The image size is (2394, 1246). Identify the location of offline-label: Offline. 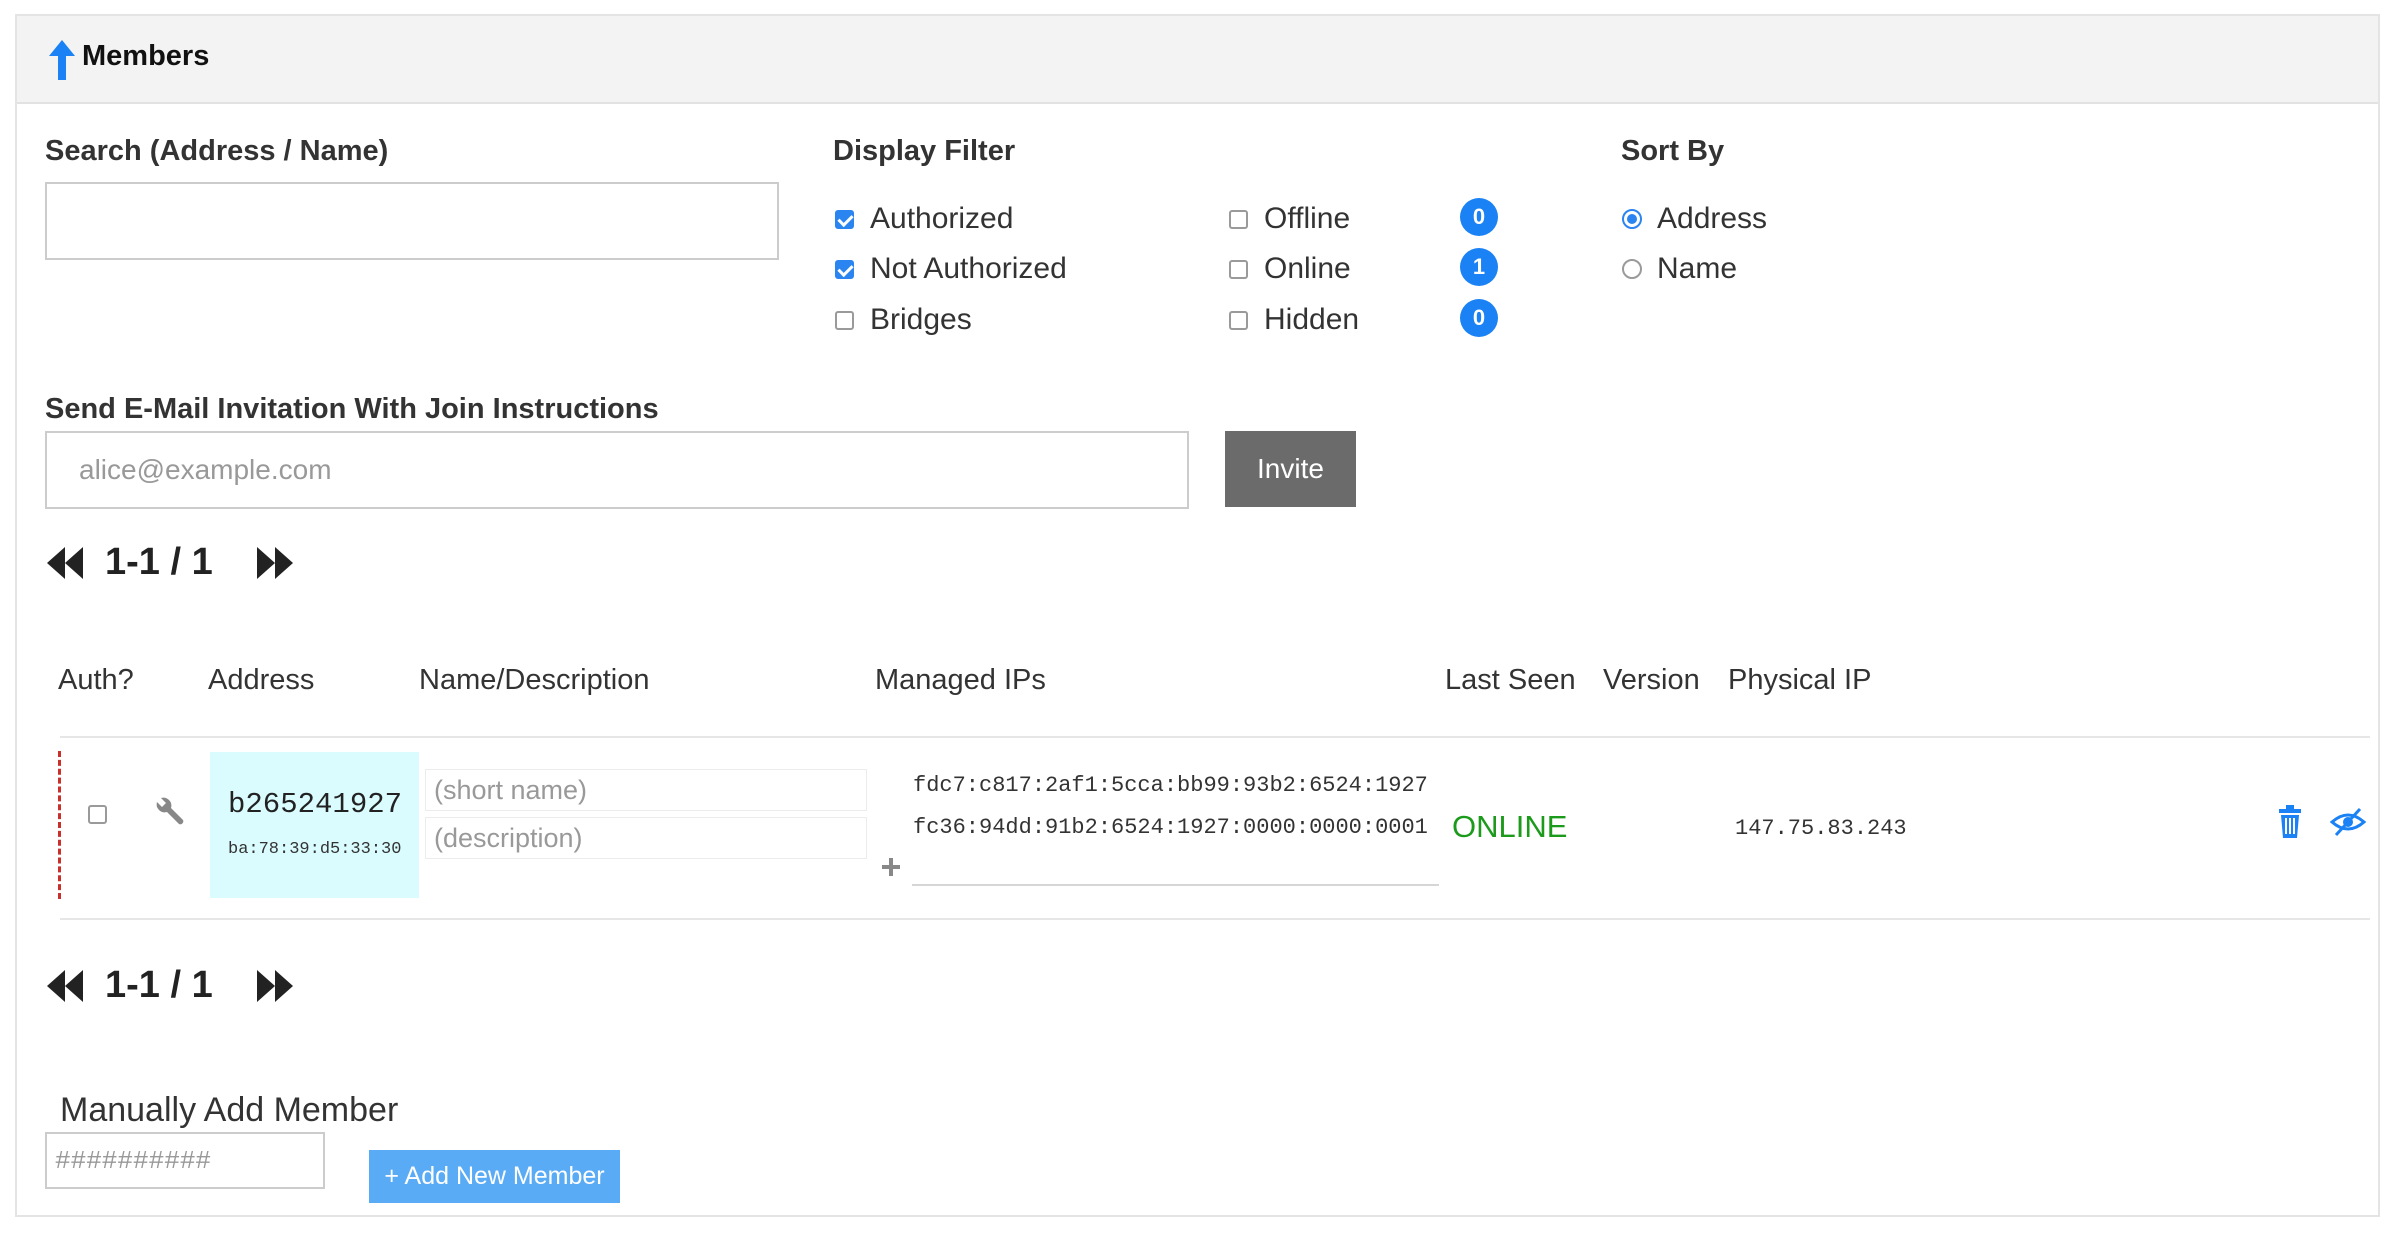
(1307, 218).